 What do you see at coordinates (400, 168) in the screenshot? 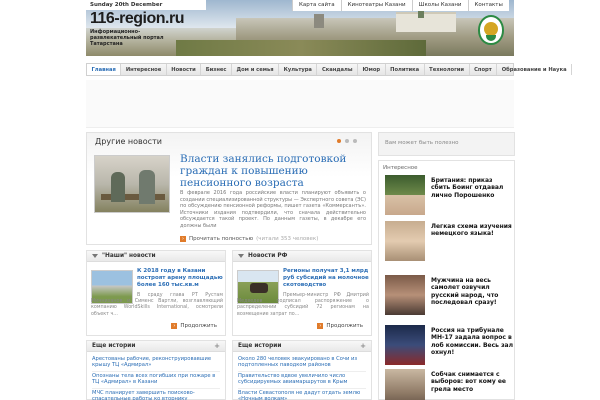
I see `interesting-label: Интересное` at bounding box center [400, 168].